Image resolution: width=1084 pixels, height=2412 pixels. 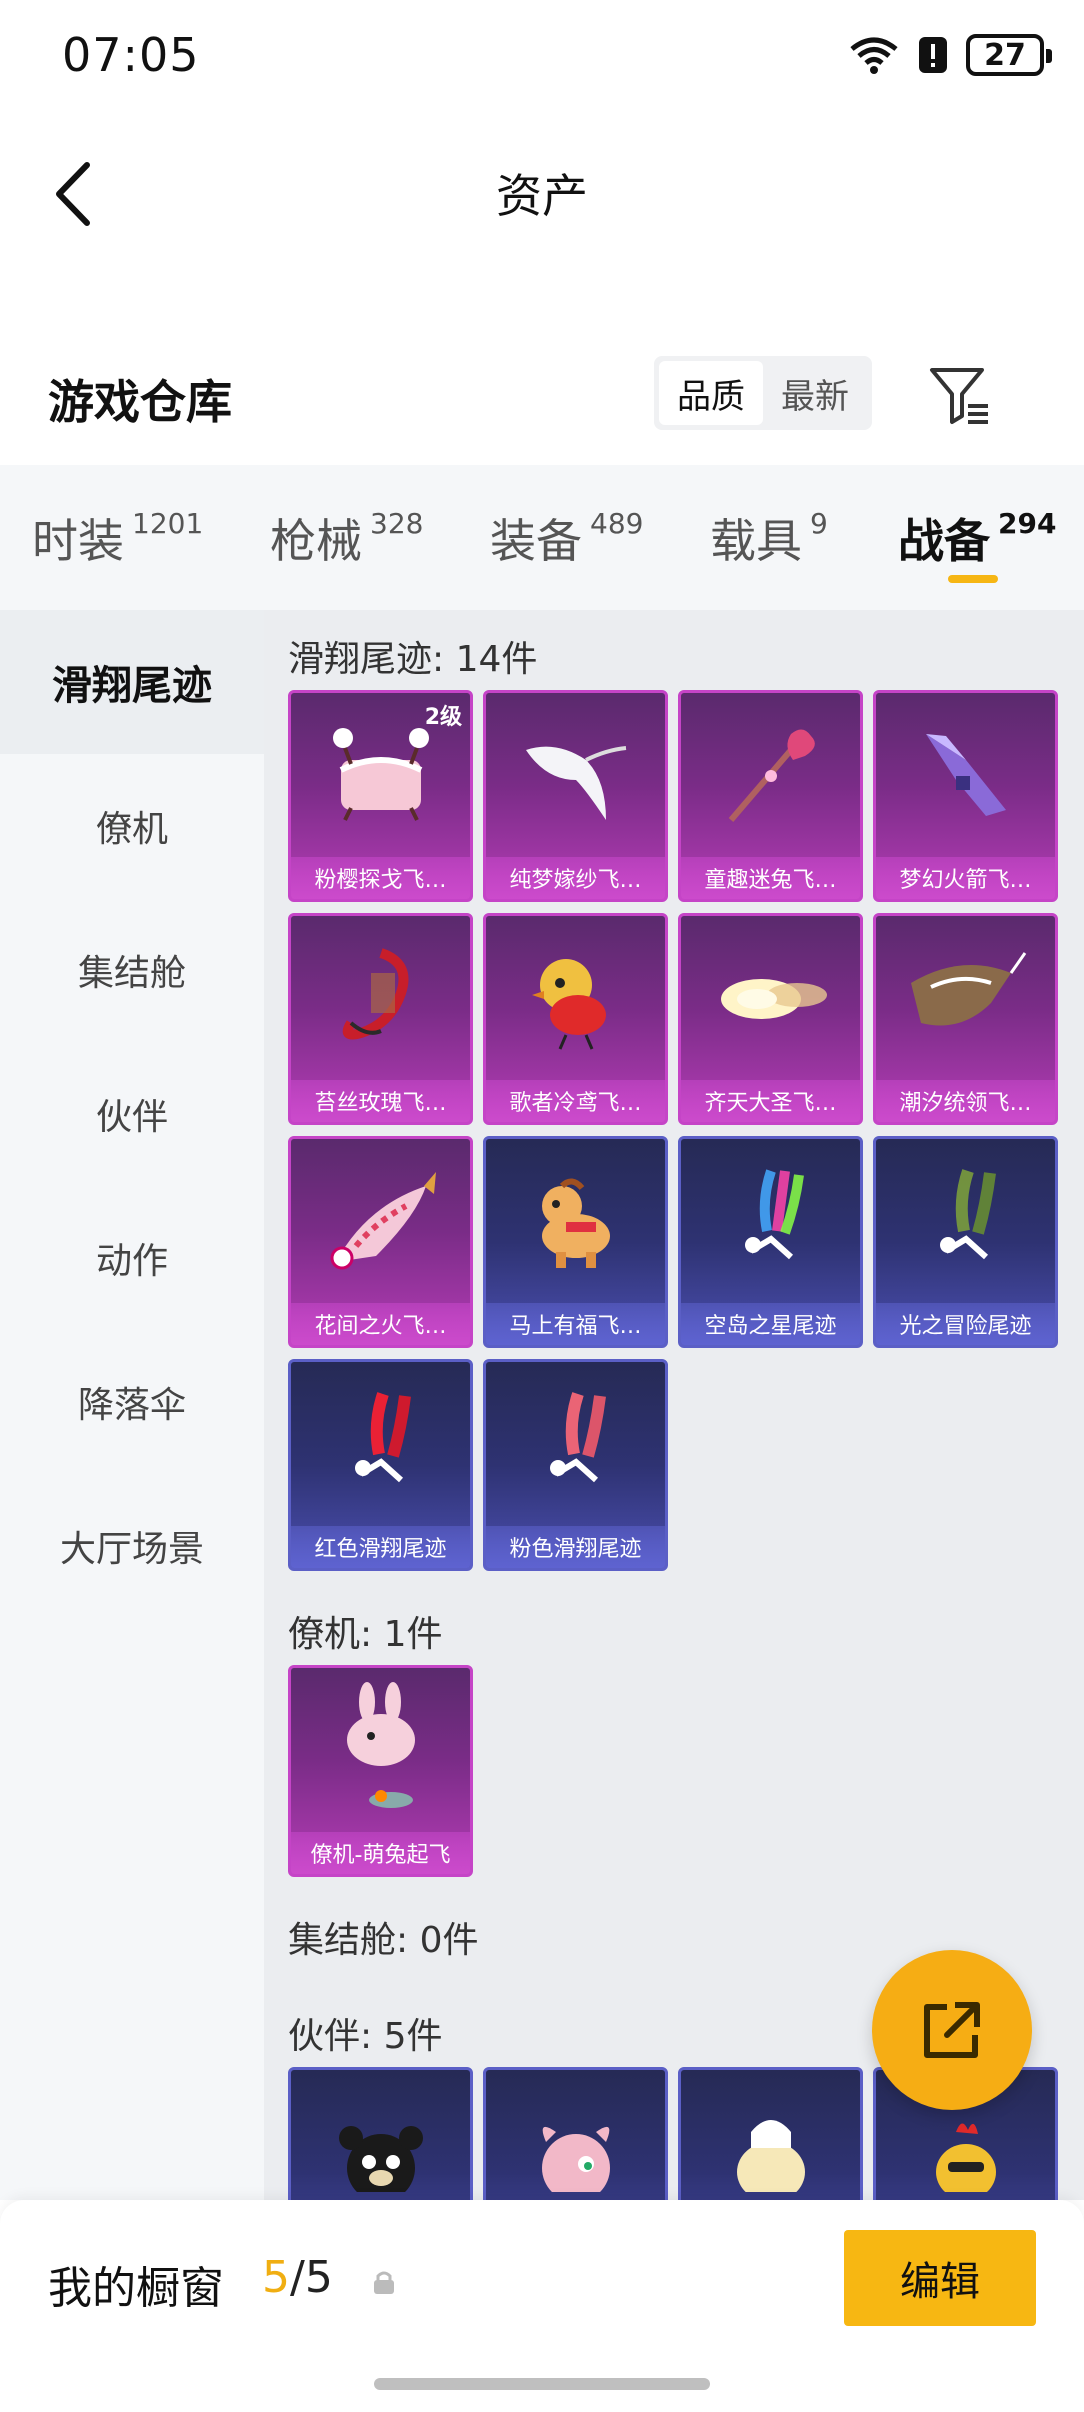 I want to click on alert-icon, so click(x=933, y=55).